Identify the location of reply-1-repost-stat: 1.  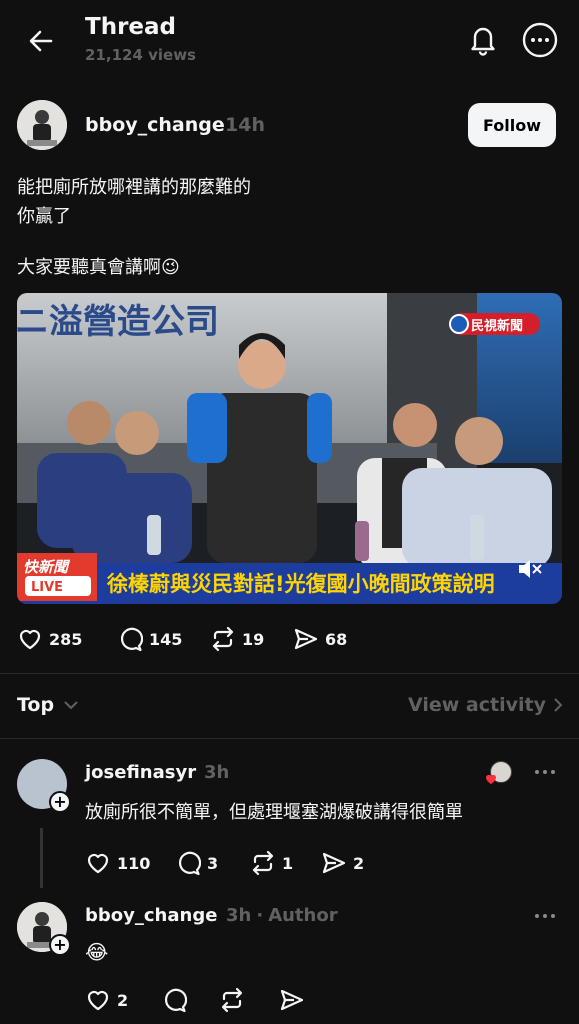
(271, 863).